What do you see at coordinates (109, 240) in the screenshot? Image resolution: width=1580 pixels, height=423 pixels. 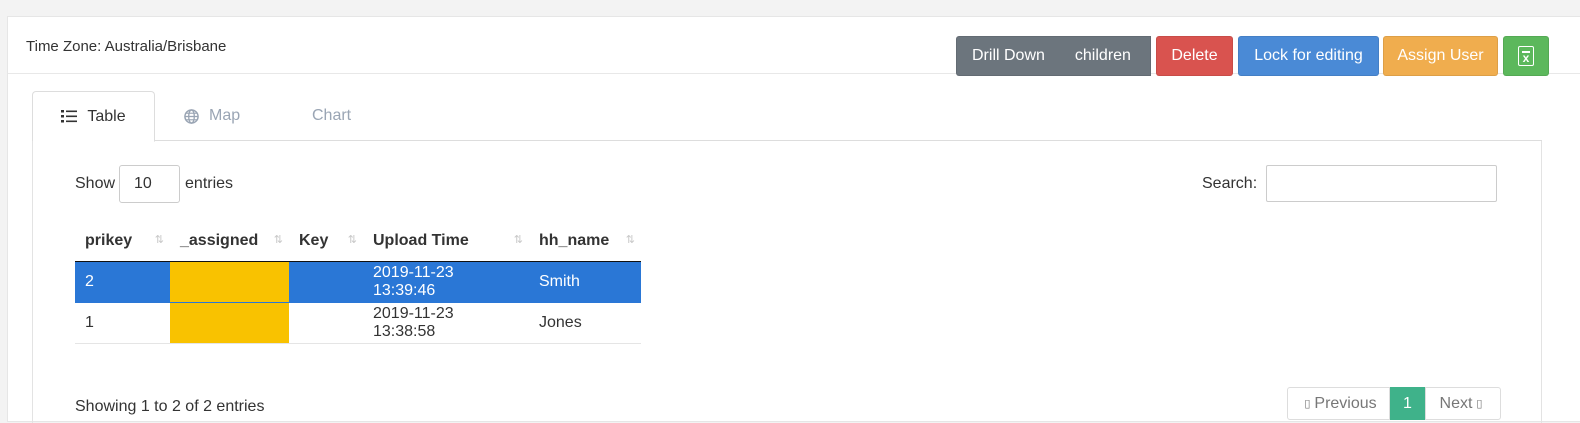 I see `column-header-label: prikey` at bounding box center [109, 240].